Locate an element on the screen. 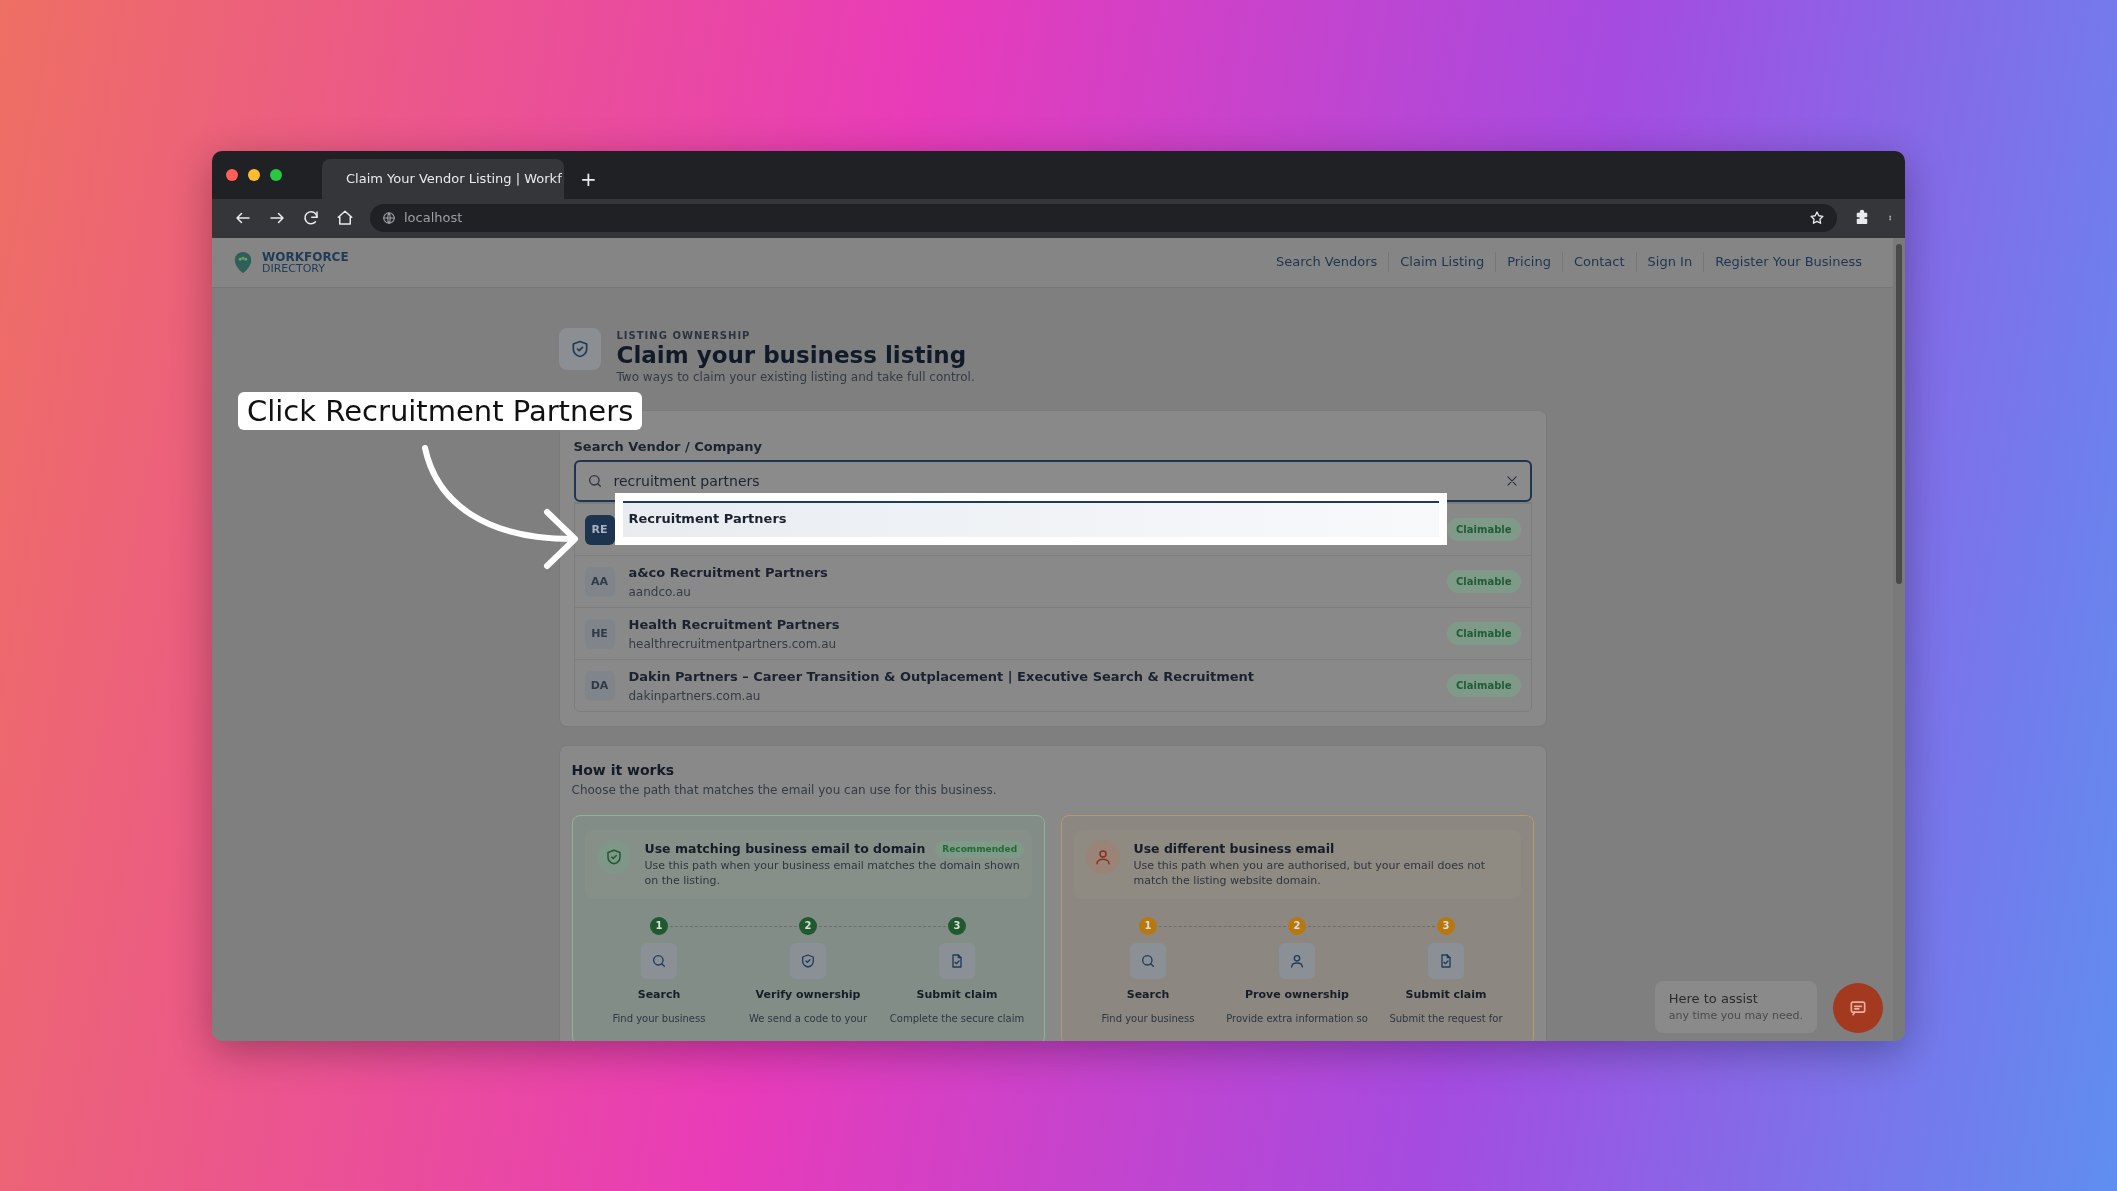 The image size is (2117, 1191). path-title: Use matching business email to domain is located at coordinates (785, 849).